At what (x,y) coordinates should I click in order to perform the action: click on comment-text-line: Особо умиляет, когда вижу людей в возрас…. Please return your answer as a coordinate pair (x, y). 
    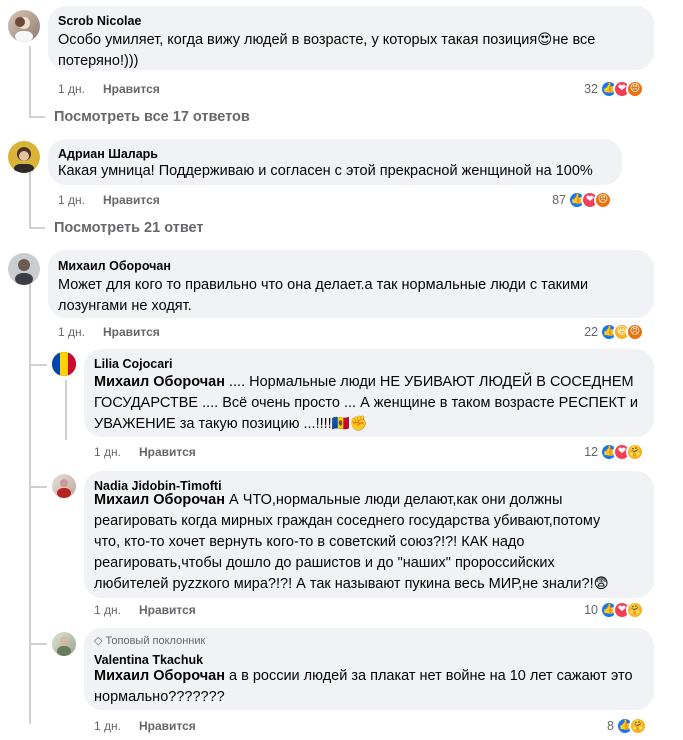
    Looking at the image, I should click on (298, 40).